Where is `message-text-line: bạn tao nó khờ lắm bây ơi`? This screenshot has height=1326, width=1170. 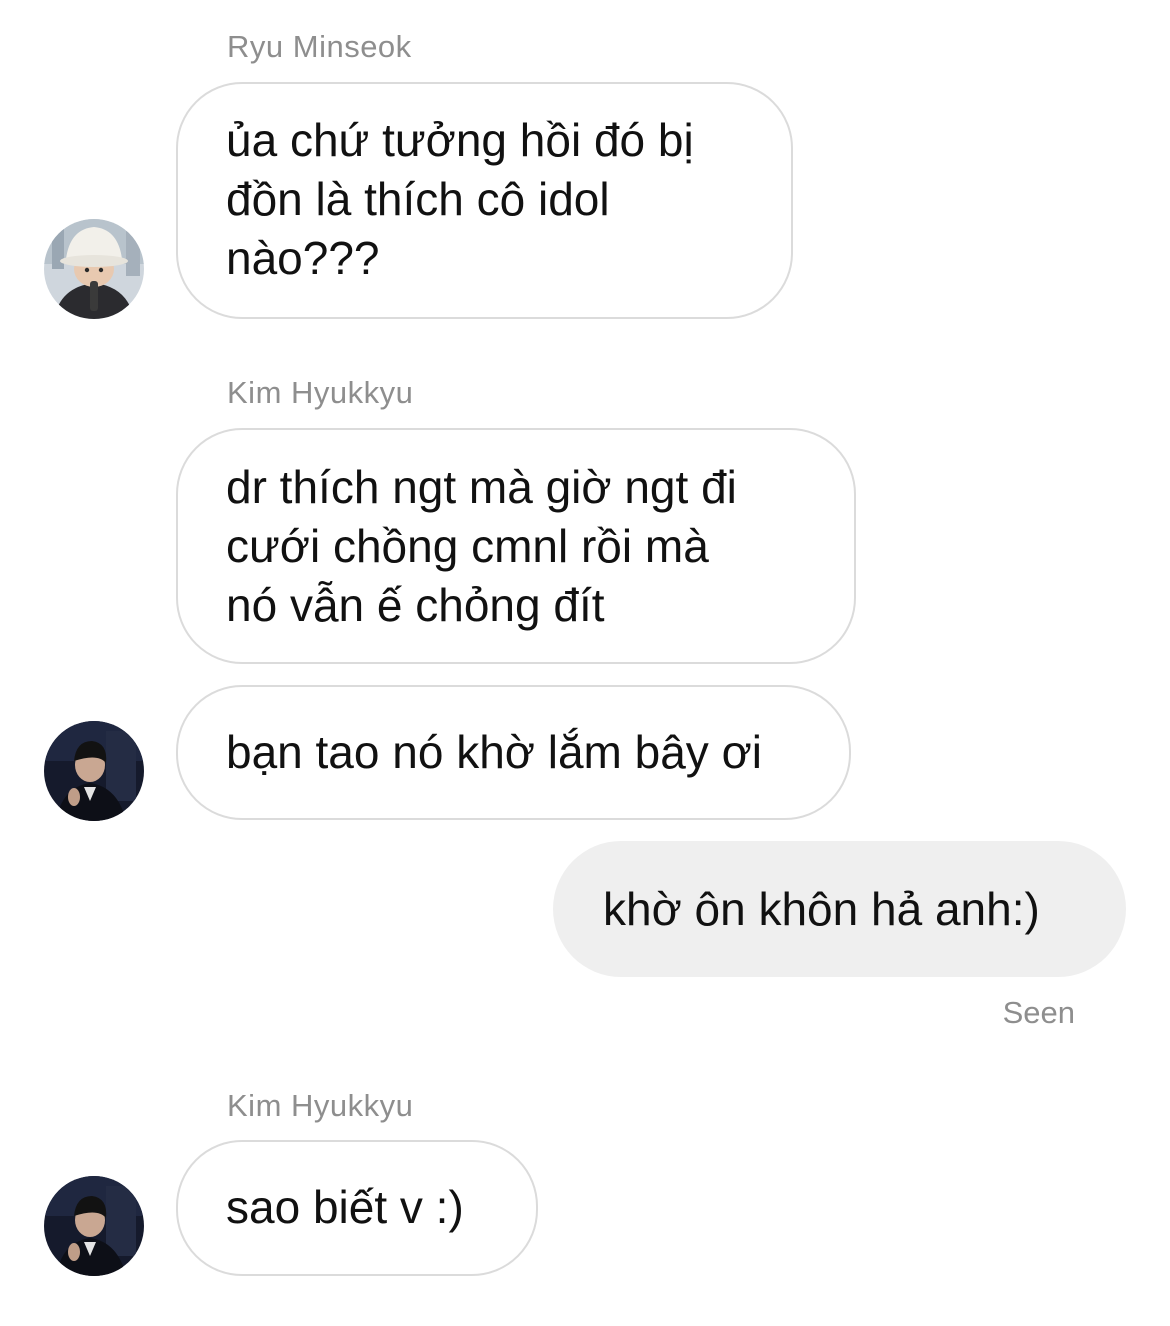 message-text-line: bạn tao nó khờ lắm bây ơi is located at coordinates (494, 752).